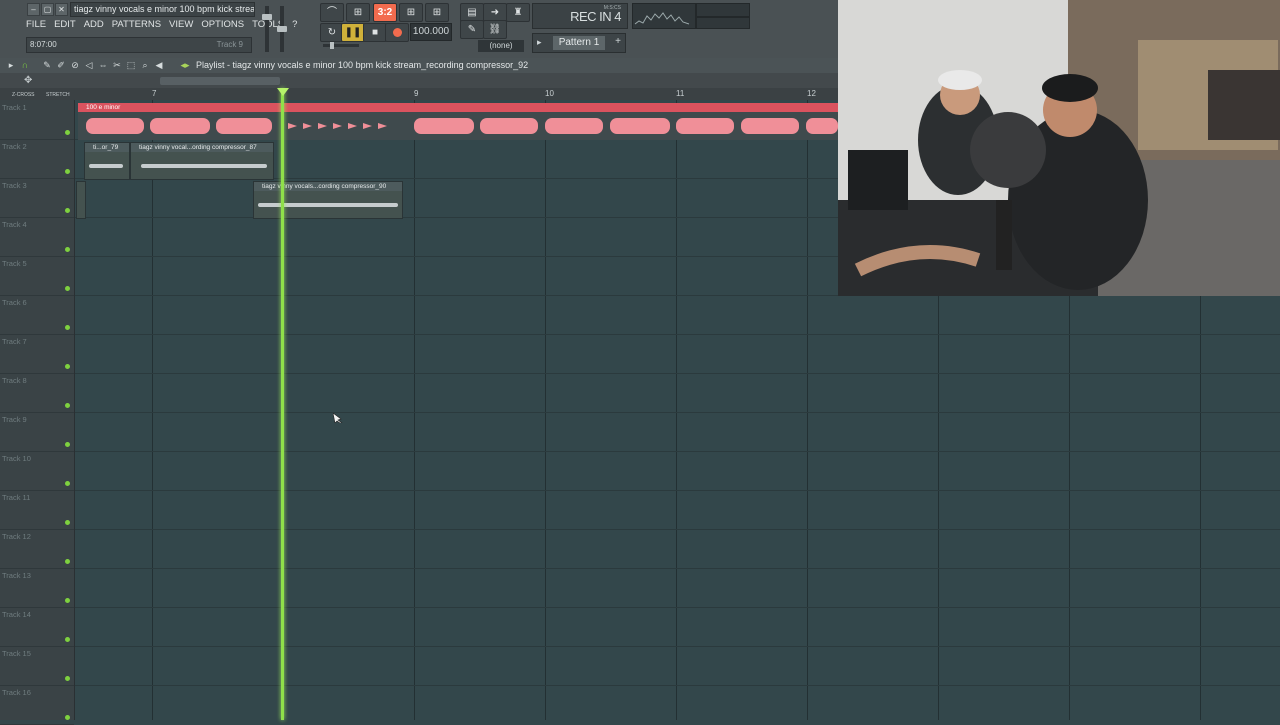  What do you see at coordinates (37, 198) in the screenshot?
I see `track-header: Track 3` at bounding box center [37, 198].